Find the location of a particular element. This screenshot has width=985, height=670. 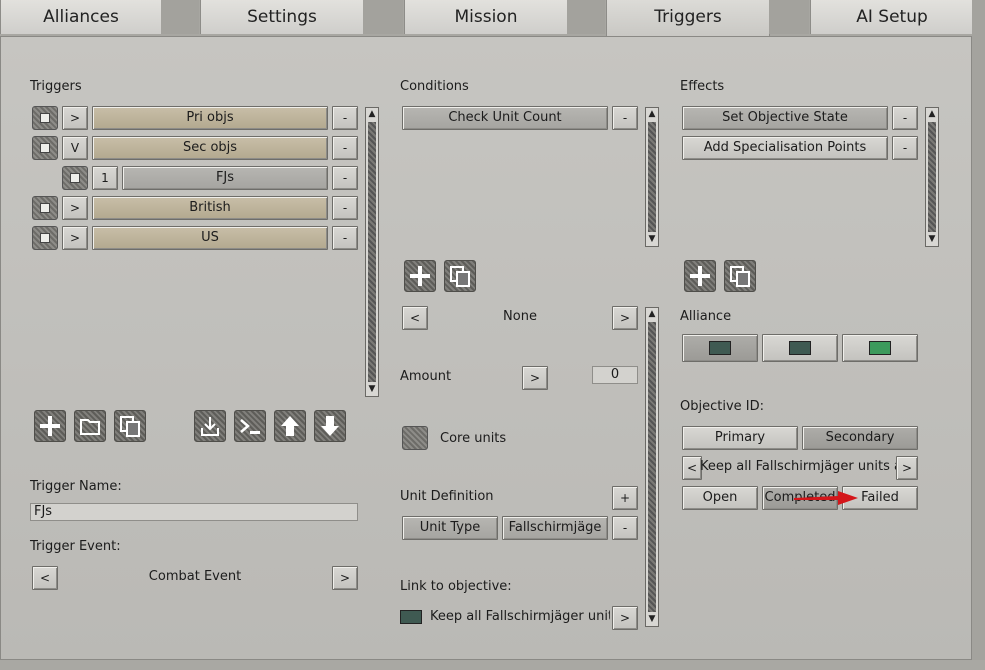

duplicate-effect-button is located at coordinates (740, 276).